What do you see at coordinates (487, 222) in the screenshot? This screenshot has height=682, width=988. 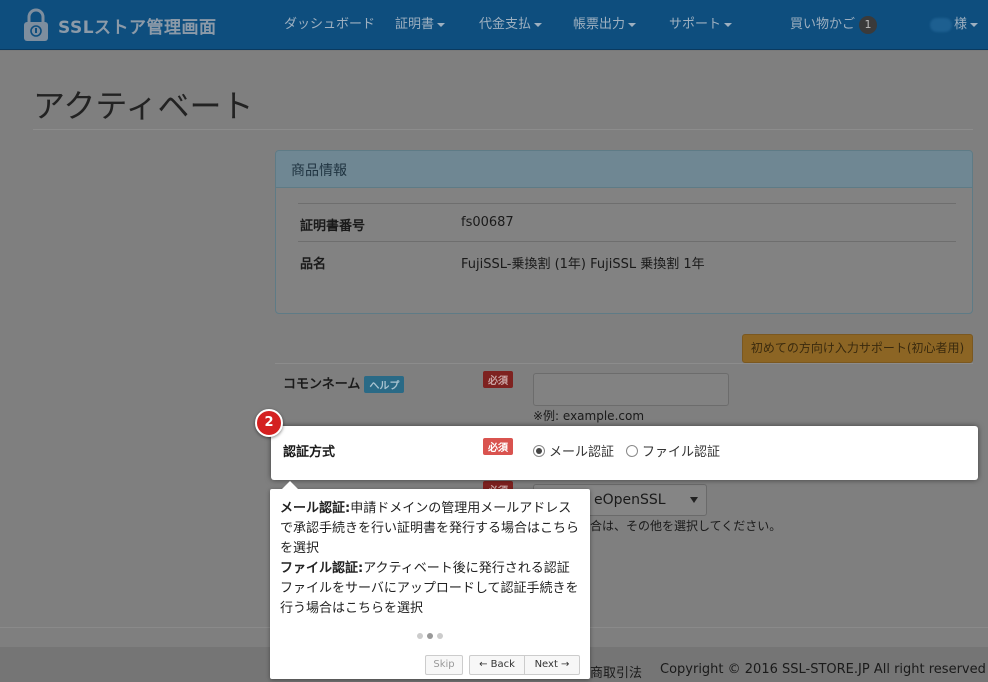 I see `row-value: fs00687` at bounding box center [487, 222].